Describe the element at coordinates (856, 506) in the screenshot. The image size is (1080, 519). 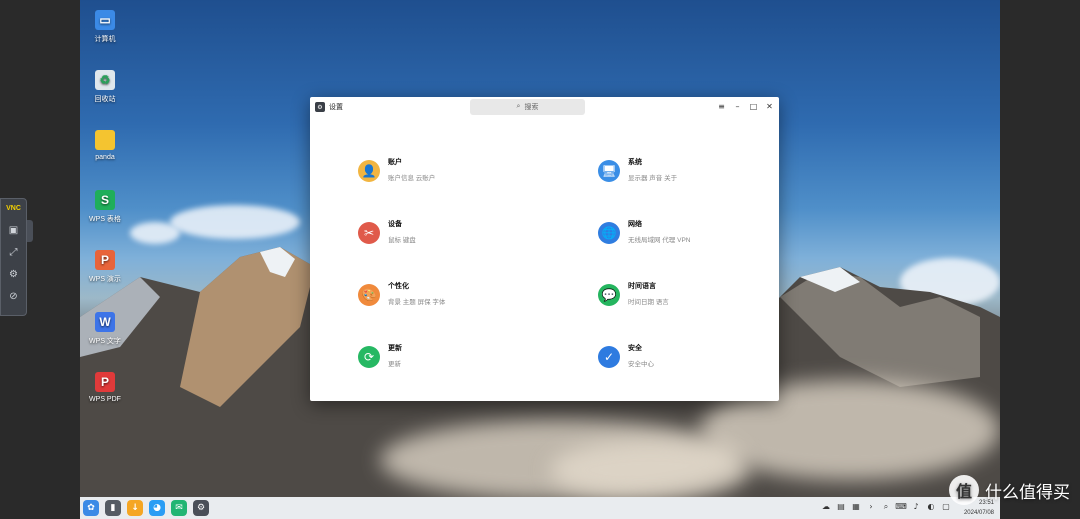
I see `color-palette-icon: ▦` at that location.